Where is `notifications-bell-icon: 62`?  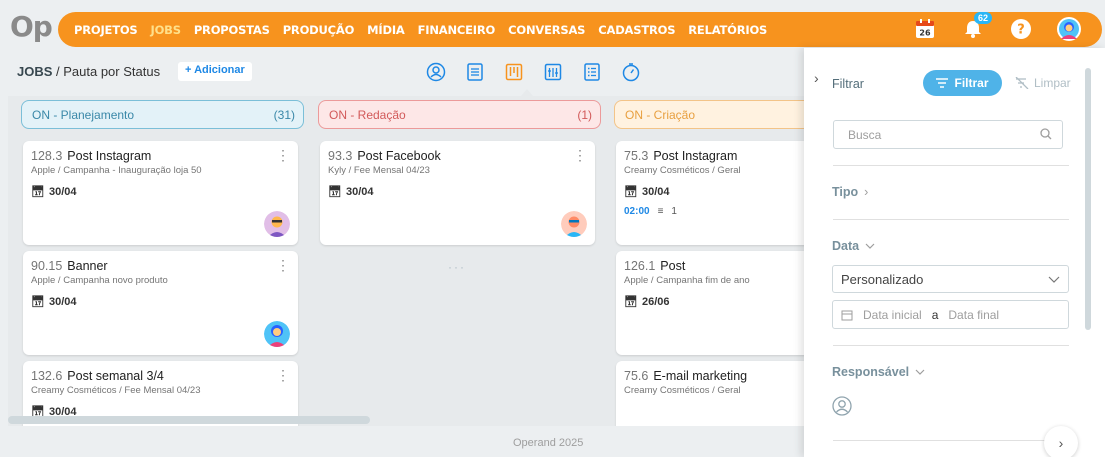
notifications-bell-icon: 62 is located at coordinates (976, 27).